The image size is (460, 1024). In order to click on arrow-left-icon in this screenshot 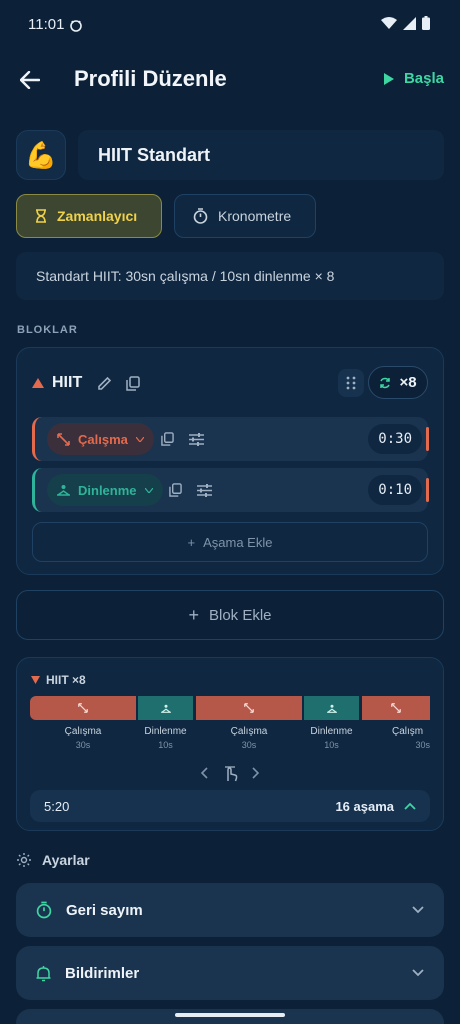, I will do `click(30, 80)`.